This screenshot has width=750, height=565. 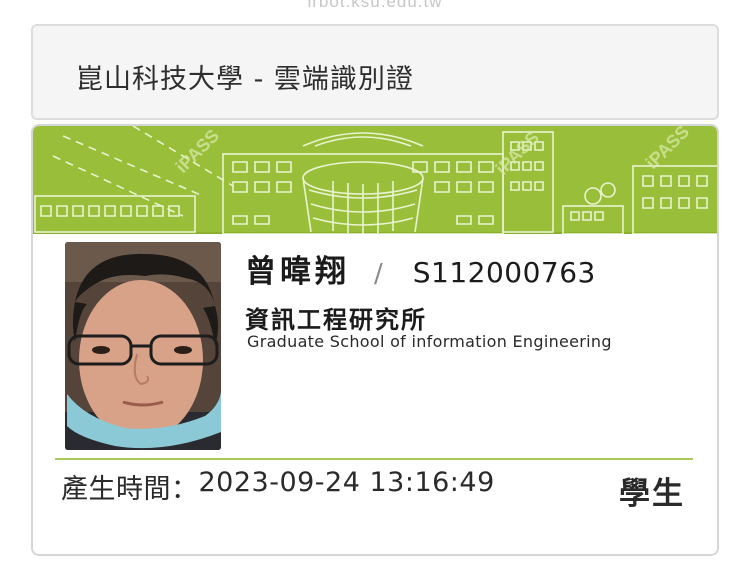 I want to click on divider, so click(x=374, y=459).